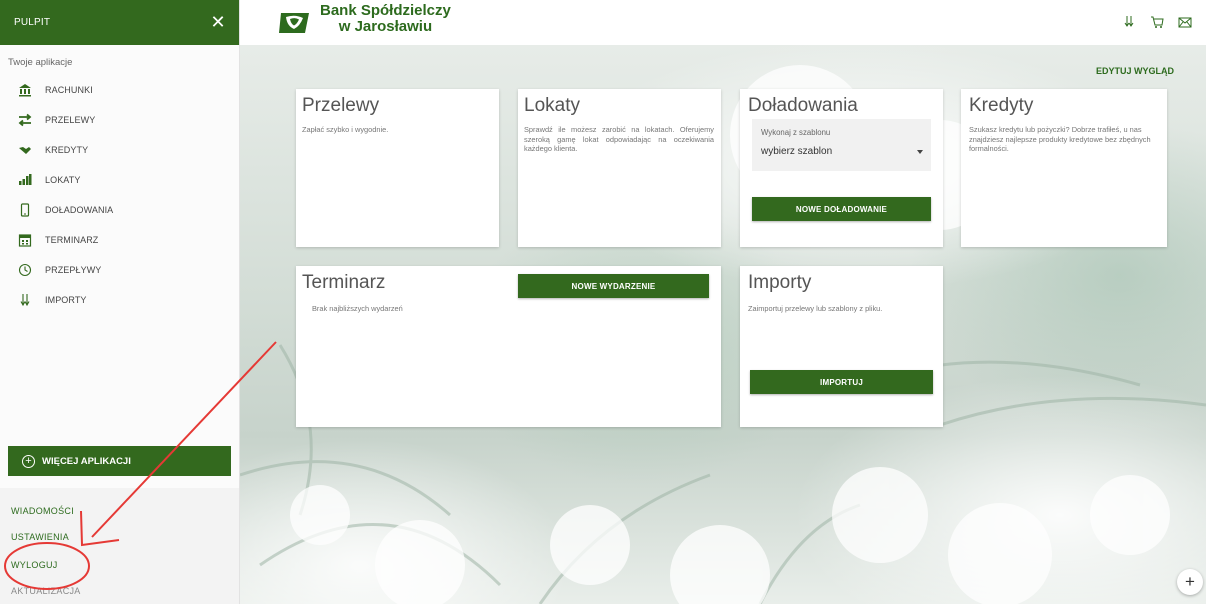 This screenshot has width=1206, height=604. I want to click on sidebar-item-label: LOKATY, so click(63, 180).